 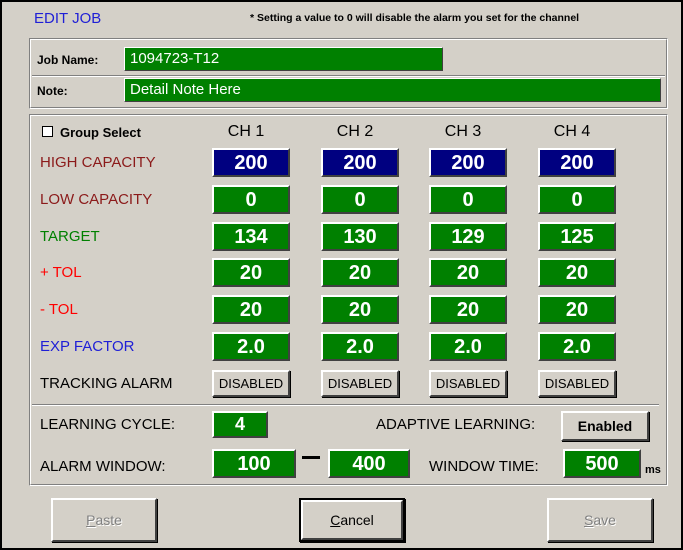 What do you see at coordinates (369, 463) in the screenshot?
I see `alarm-window-high-field: 400` at bounding box center [369, 463].